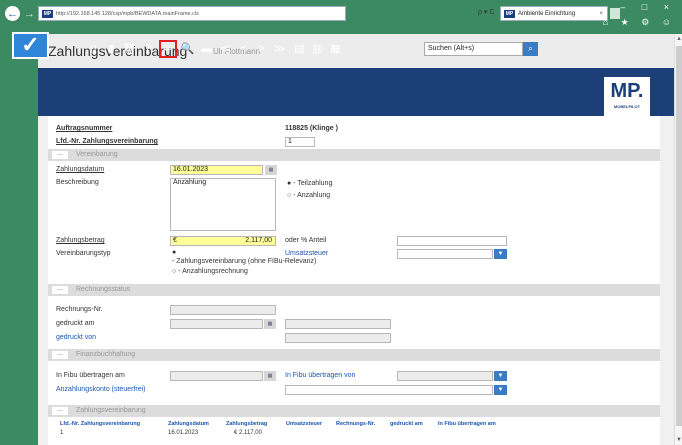 Image resolution: width=682 pixels, height=445 pixels. Describe the element at coordinates (406, 424) in the screenshot. I see `col-header: gedruckt am` at that location.